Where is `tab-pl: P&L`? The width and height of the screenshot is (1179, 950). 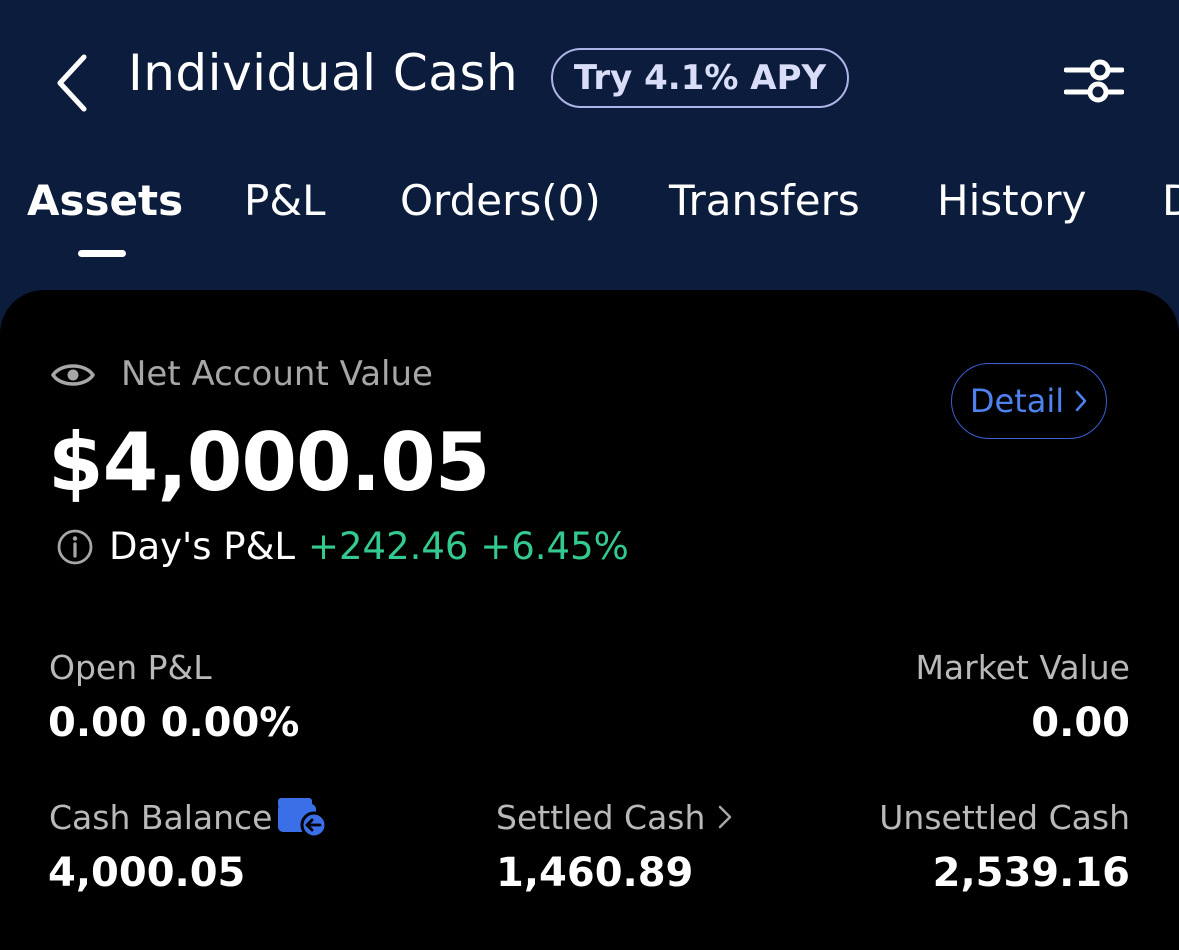
tab-pl: P&L is located at coordinates (284, 200).